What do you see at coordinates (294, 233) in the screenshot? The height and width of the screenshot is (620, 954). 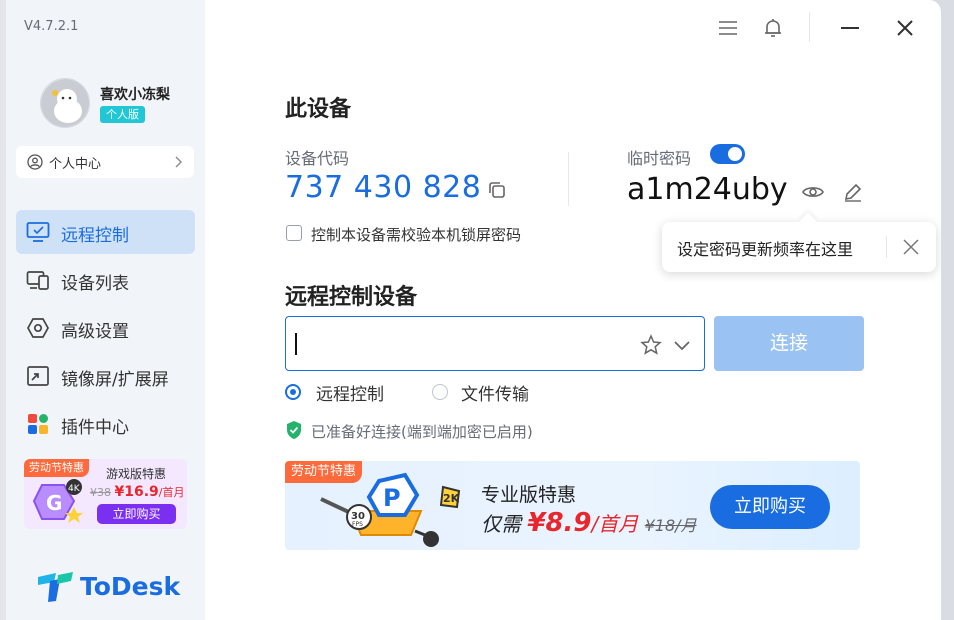 I see `lock-screen-check-checkbox` at bounding box center [294, 233].